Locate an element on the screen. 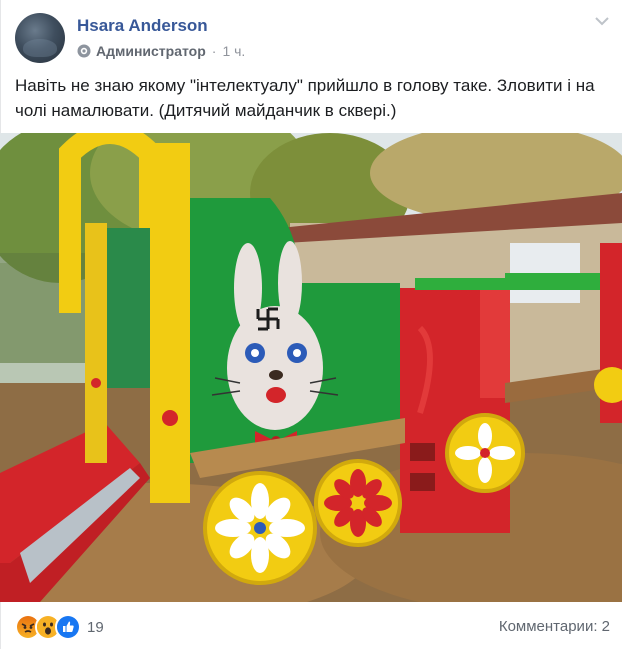  chevron-down-icon is located at coordinates (602, 20).